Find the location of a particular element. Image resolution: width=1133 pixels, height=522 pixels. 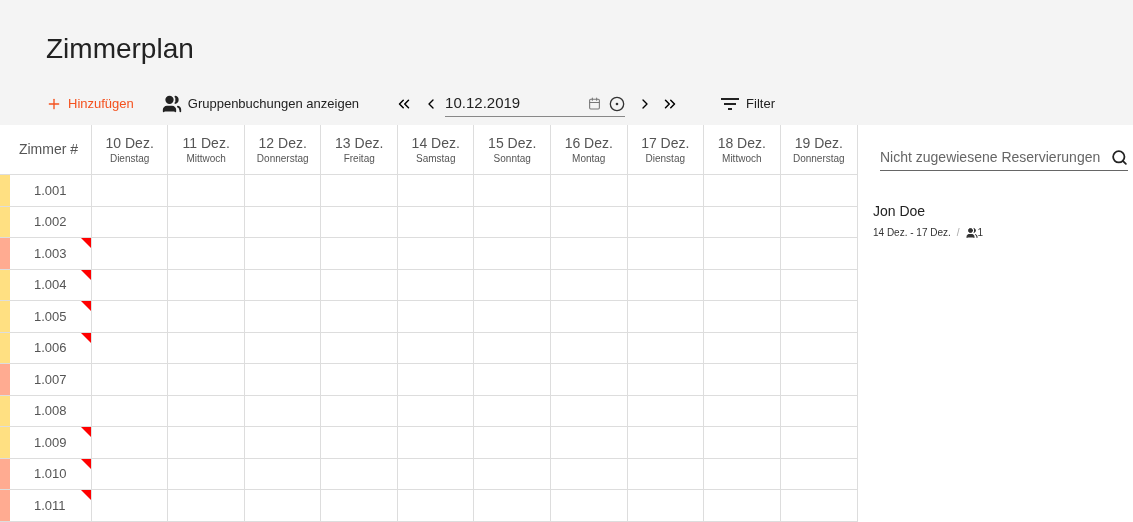

day-weekday: Freitag is located at coordinates (359, 158).